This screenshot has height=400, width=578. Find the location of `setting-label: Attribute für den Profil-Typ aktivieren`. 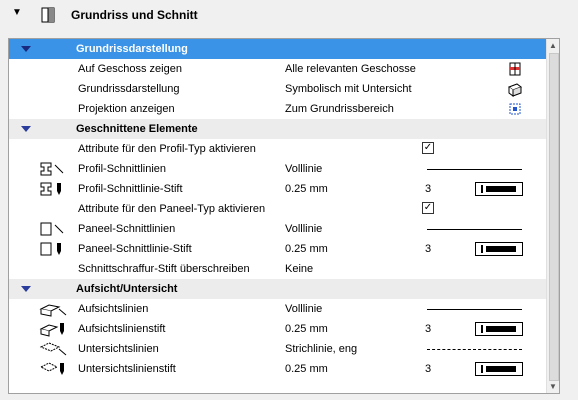

setting-label: Attribute für den Profil-Typ aktivieren is located at coordinates (167, 149).